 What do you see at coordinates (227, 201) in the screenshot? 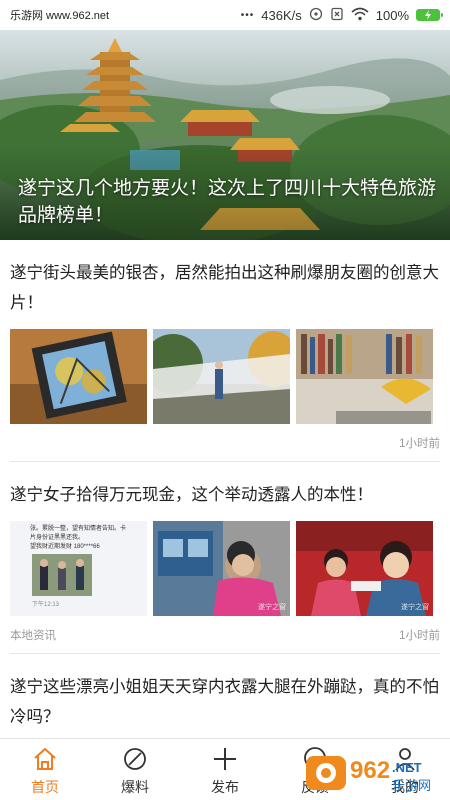
I see `hero-caption: 遂宁这几个地方要火！这次上了四川十大特色旅游品牌榜单！` at bounding box center [227, 201].